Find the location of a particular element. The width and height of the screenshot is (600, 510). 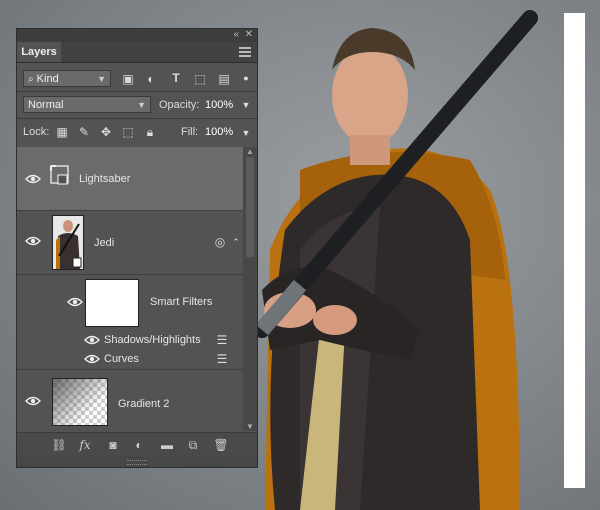

filter-kind-value: Kind is located at coordinates (47, 79).